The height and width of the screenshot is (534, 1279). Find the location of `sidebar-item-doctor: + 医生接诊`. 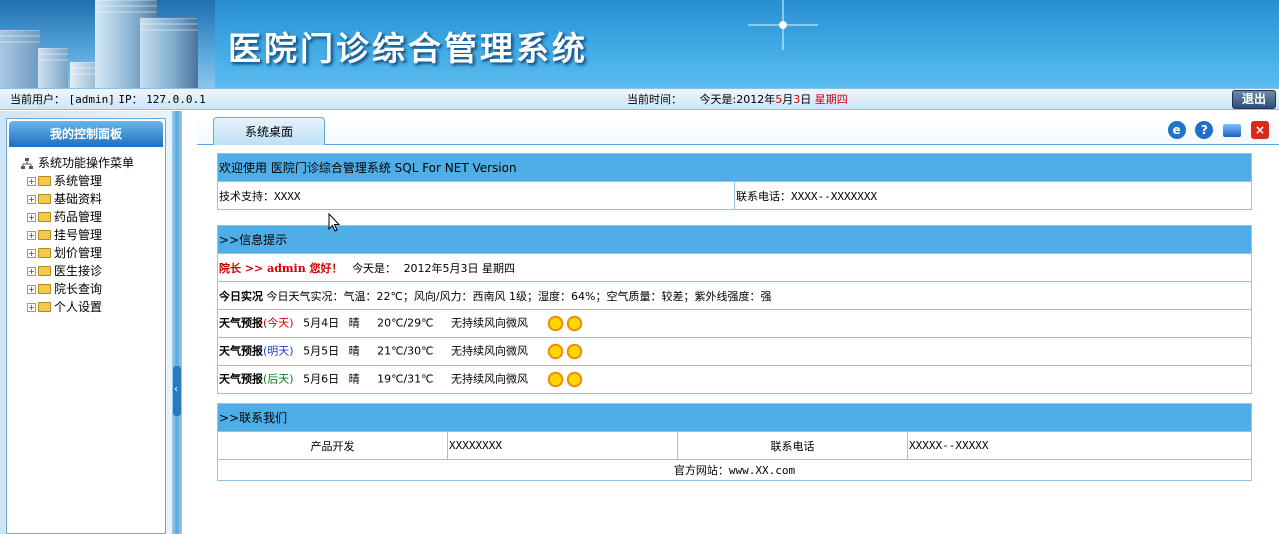

sidebar-item-doctor: + 医生接诊 is located at coordinates (93, 271).